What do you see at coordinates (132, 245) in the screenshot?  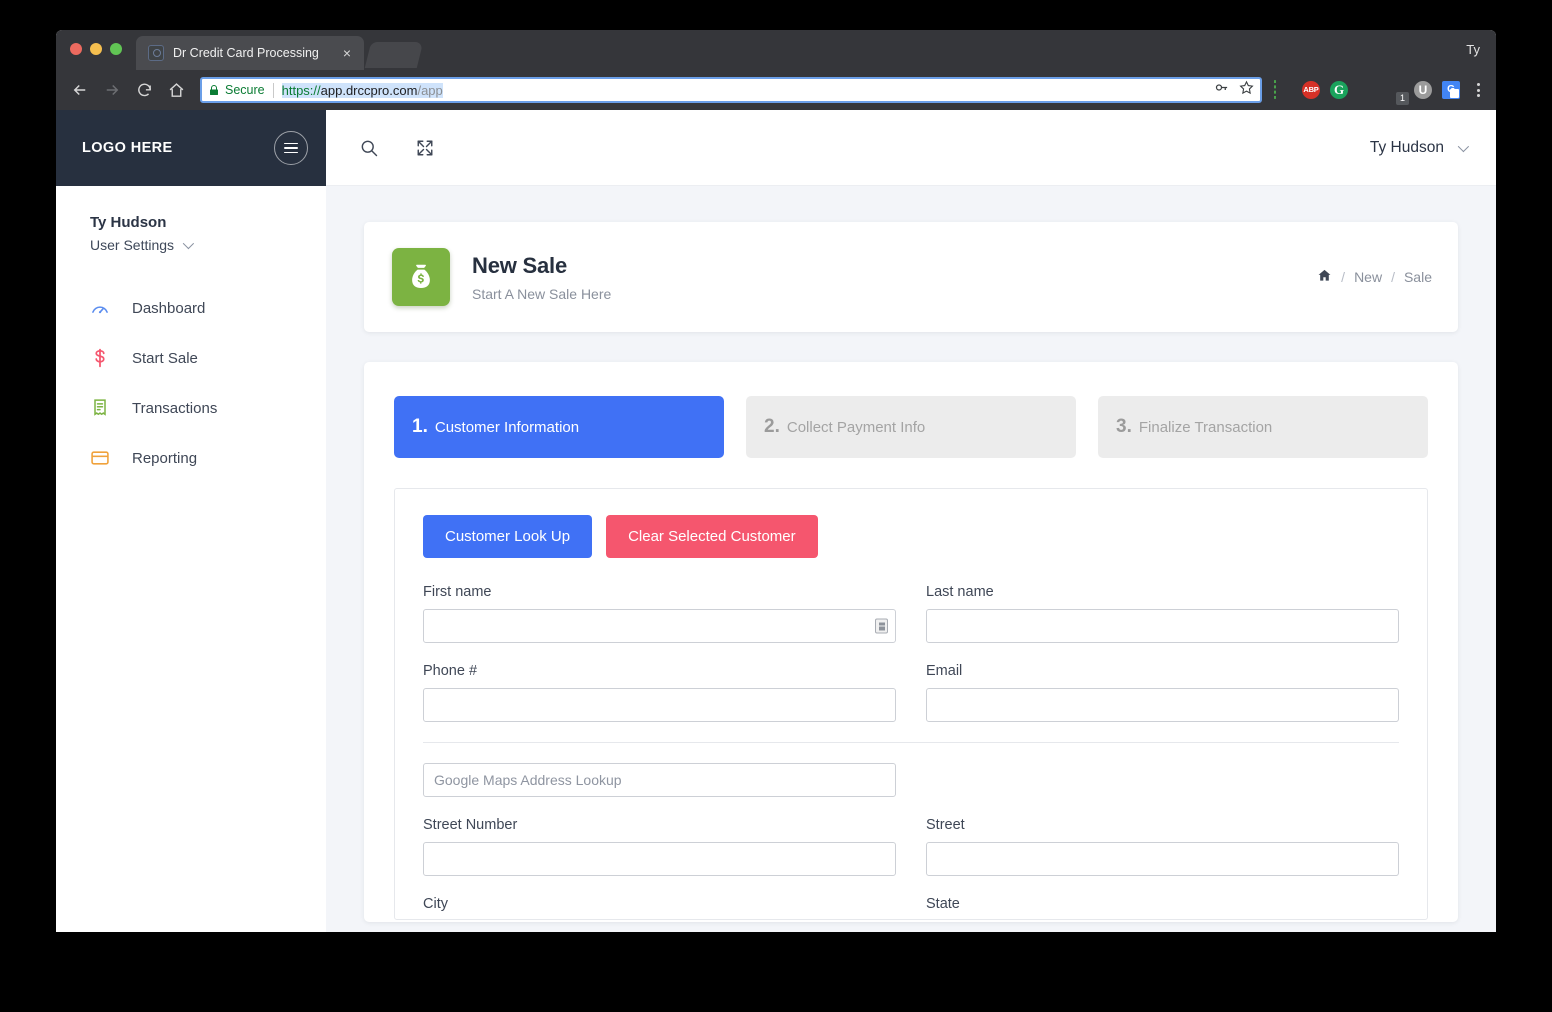 I see `sidebar-user-settings-label: User Settings` at bounding box center [132, 245].